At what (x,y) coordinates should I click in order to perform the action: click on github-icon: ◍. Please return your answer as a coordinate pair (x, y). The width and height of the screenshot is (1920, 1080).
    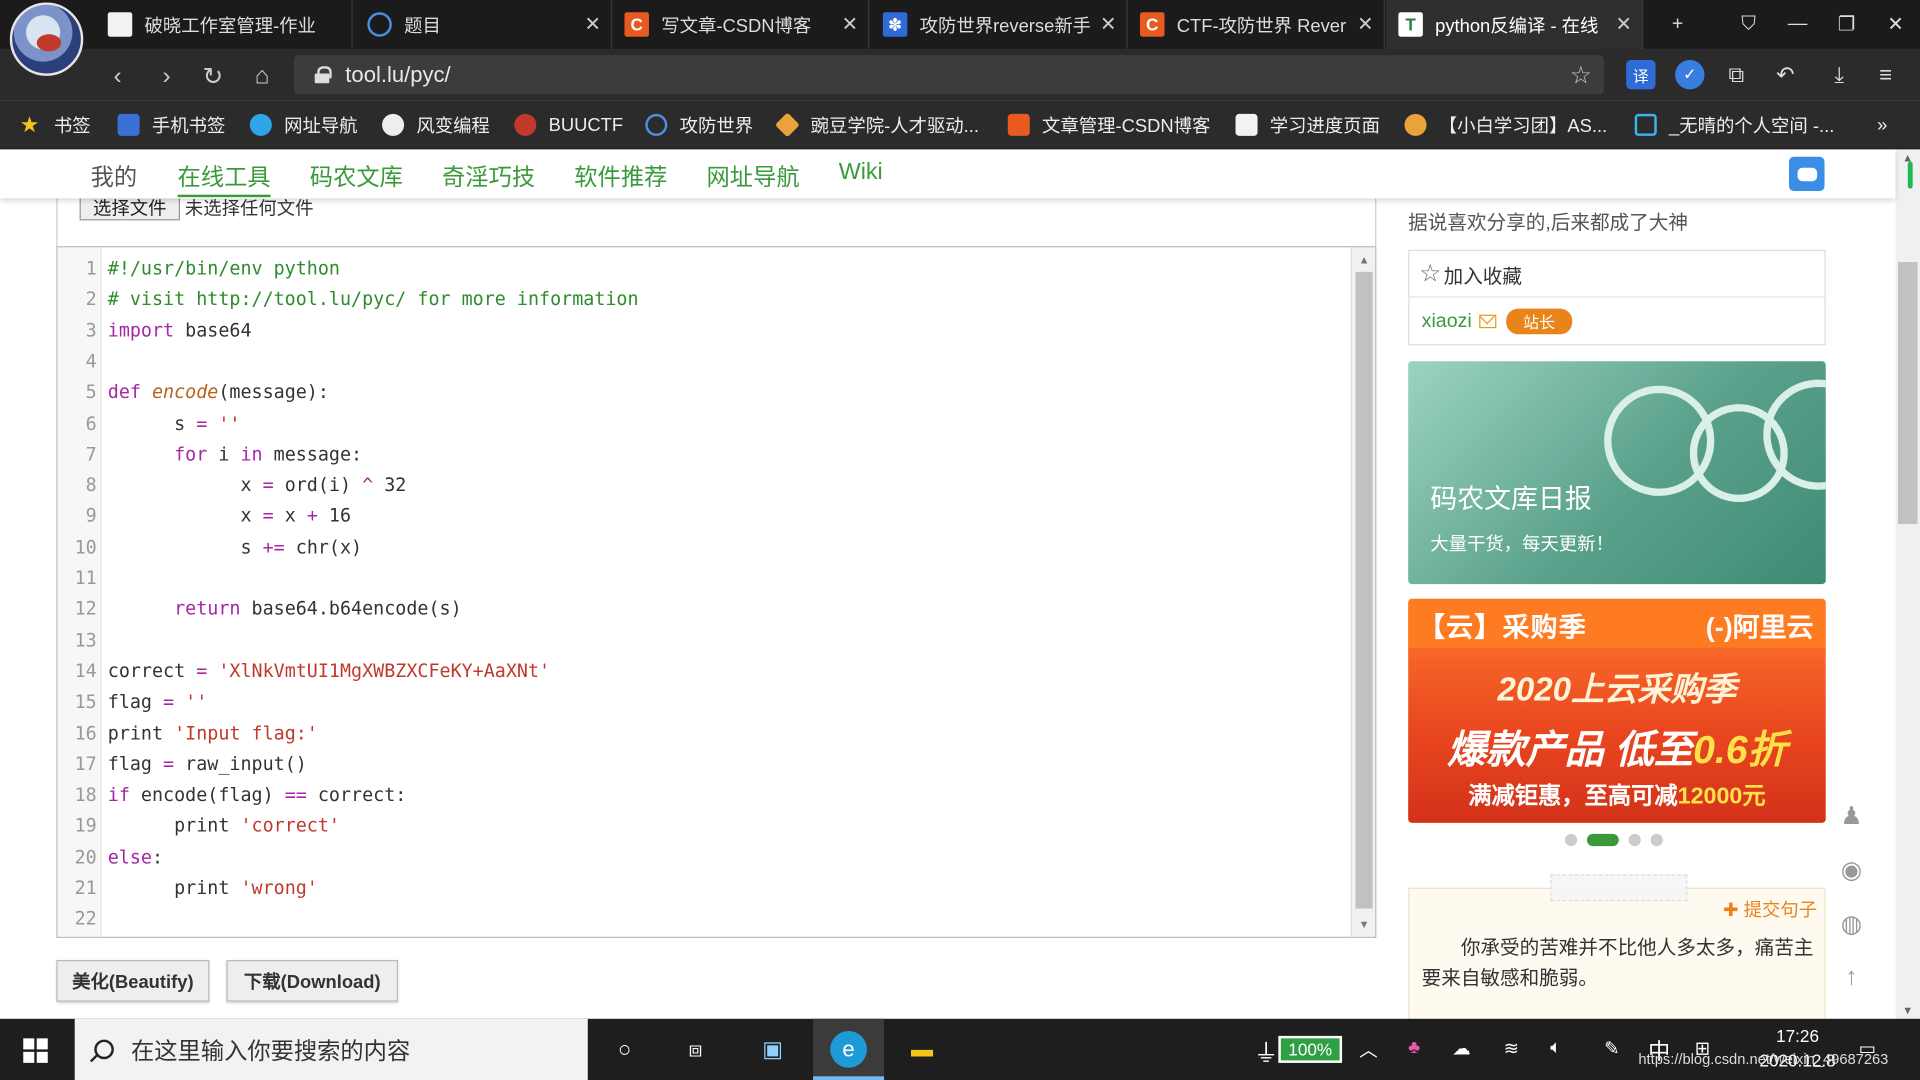
    Looking at the image, I should click on (1851, 923).